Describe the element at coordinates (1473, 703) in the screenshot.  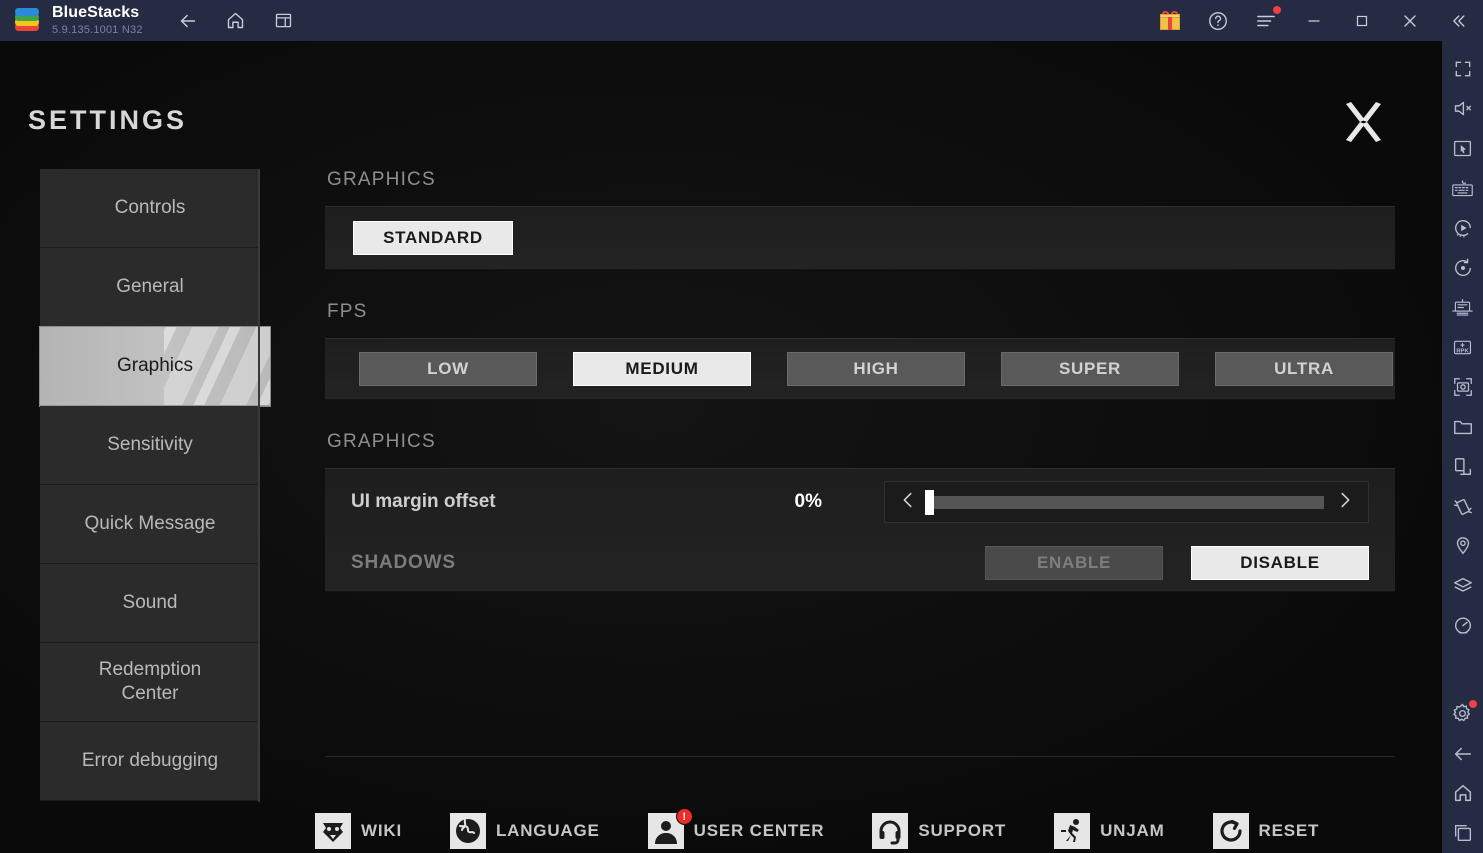
I see `settings-notification-dot` at that location.